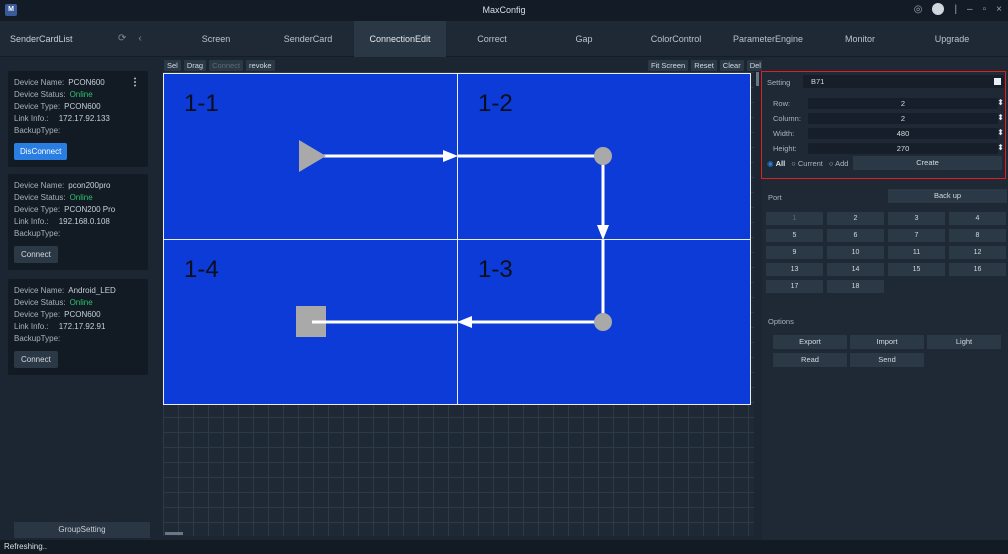 The image size is (1008, 554). Describe the element at coordinates (855, 252) in the screenshot. I see `port-button-10: 10` at that location.